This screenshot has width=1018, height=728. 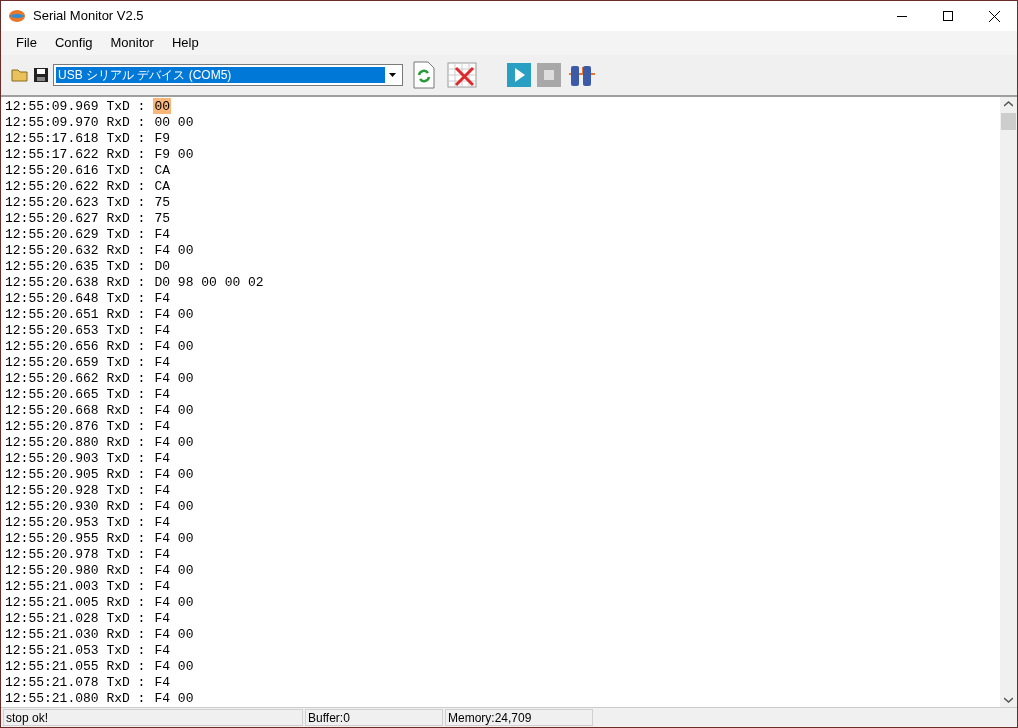 I want to click on log-data: D0 98 00 00 02, so click(x=209, y=282).